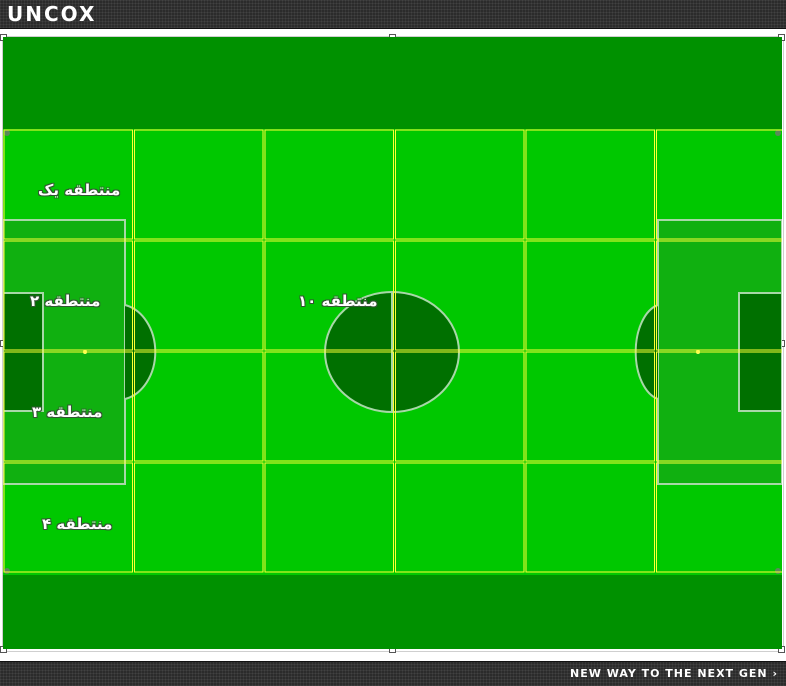 The height and width of the screenshot is (686, 786). What do you see at coordinates (65, 301) in the screenshot?
I see `zone-label-2: منتطقه ۲` at bounding box center [65, 301].